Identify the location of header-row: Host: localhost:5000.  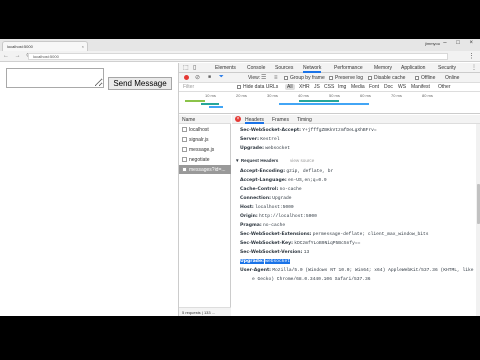
(267, 207).